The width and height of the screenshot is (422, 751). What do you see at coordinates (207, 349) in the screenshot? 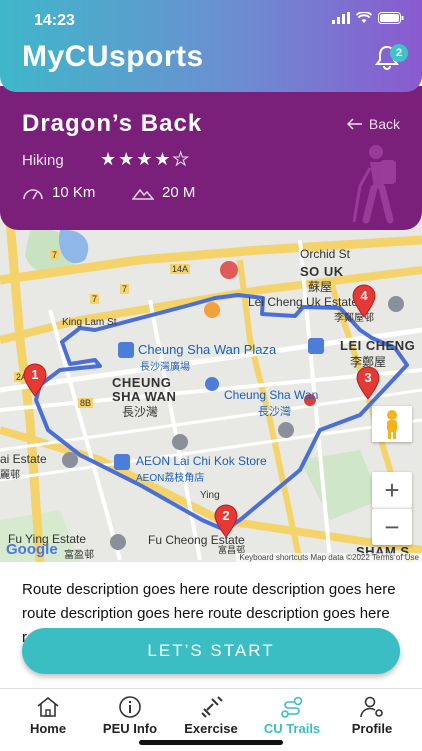
I see `map-label-cheung-sha-wan-plaza: Cheung Sha Wan Plaza` at bounding box center [207, 349].